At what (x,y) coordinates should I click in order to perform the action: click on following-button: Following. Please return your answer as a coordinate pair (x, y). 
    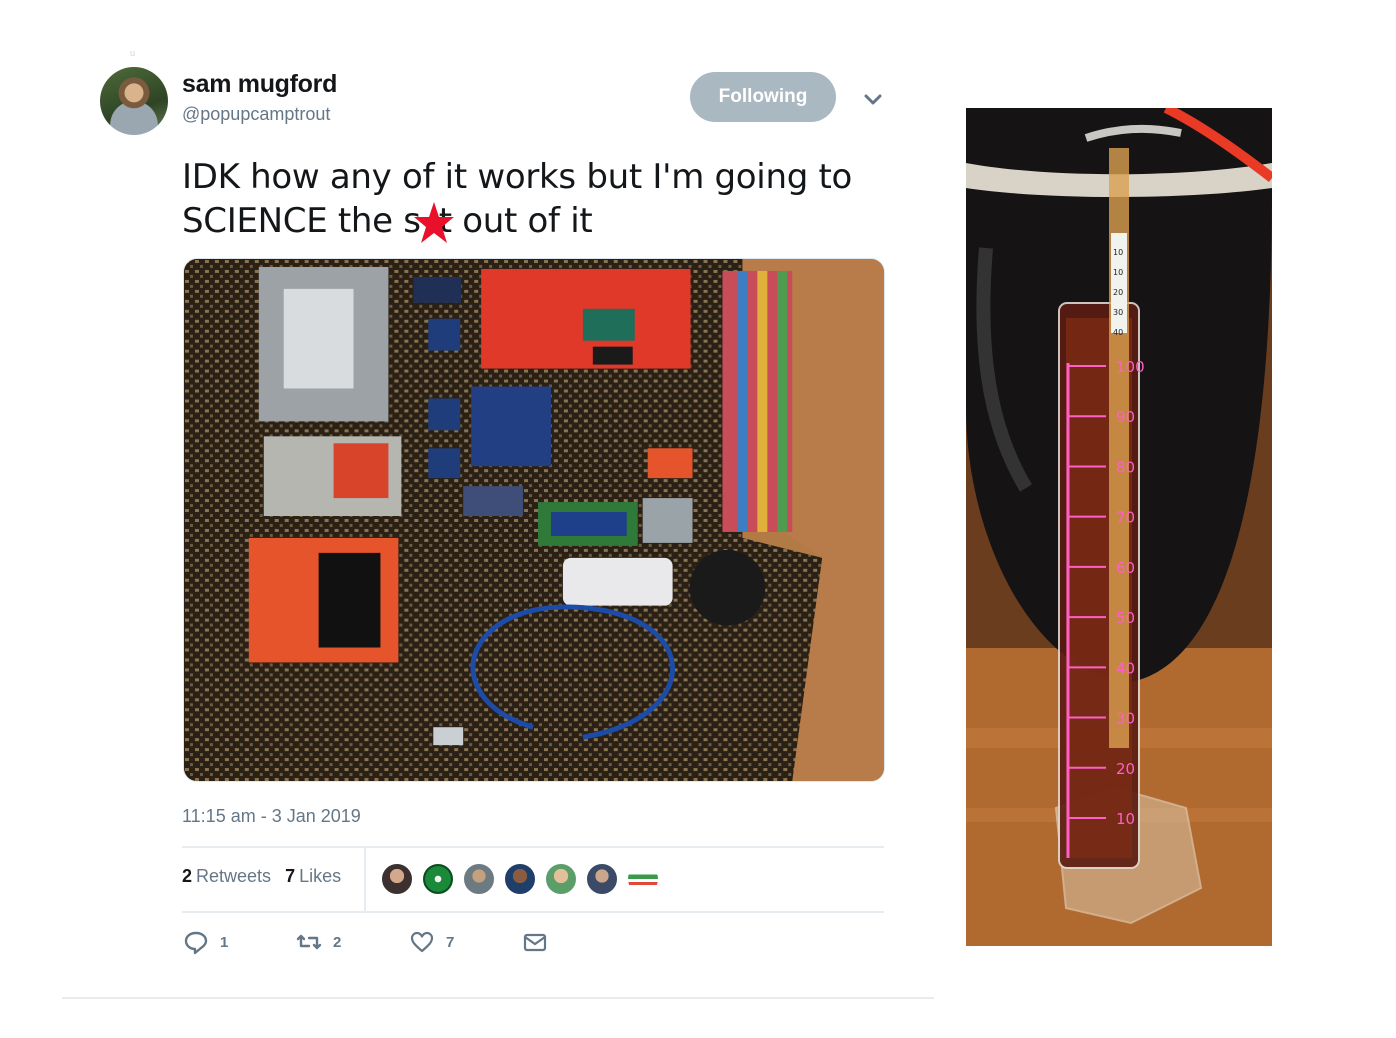
    Looking at the image, I should click on (763, 97).